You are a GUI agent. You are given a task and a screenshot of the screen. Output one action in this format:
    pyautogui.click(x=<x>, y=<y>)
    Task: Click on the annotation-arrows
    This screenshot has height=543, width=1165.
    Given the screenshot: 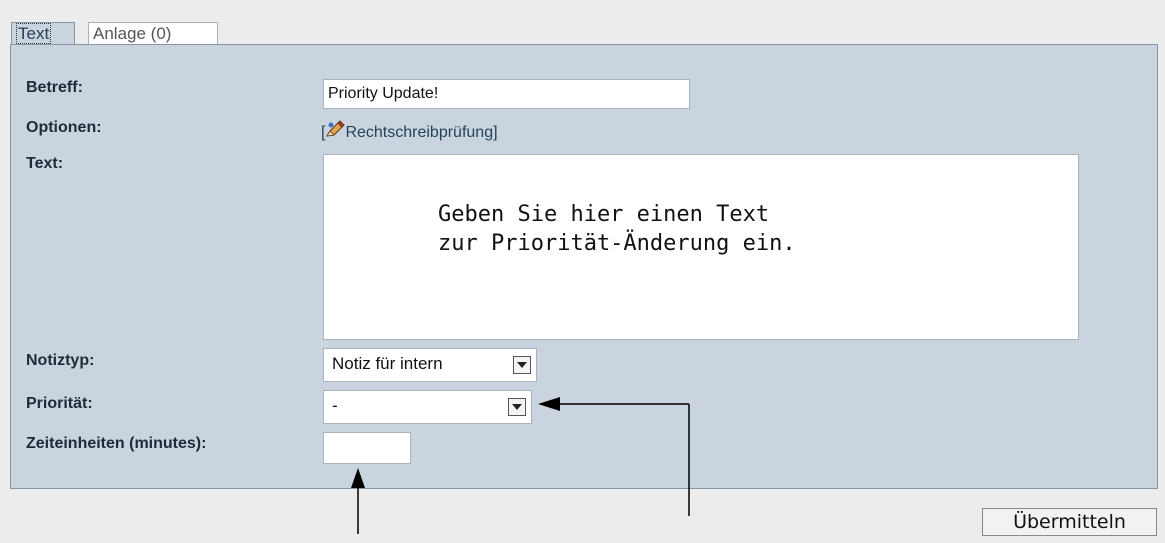 What is the action you would take?
    pyautogui.click(x=520, y=465)
    